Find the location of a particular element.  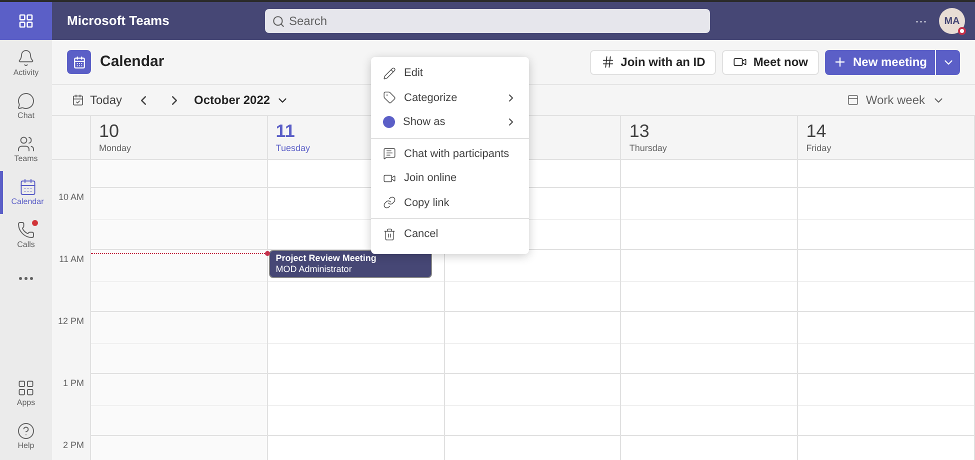

sidebar-item: Activity is located at coordinates (26, 63).